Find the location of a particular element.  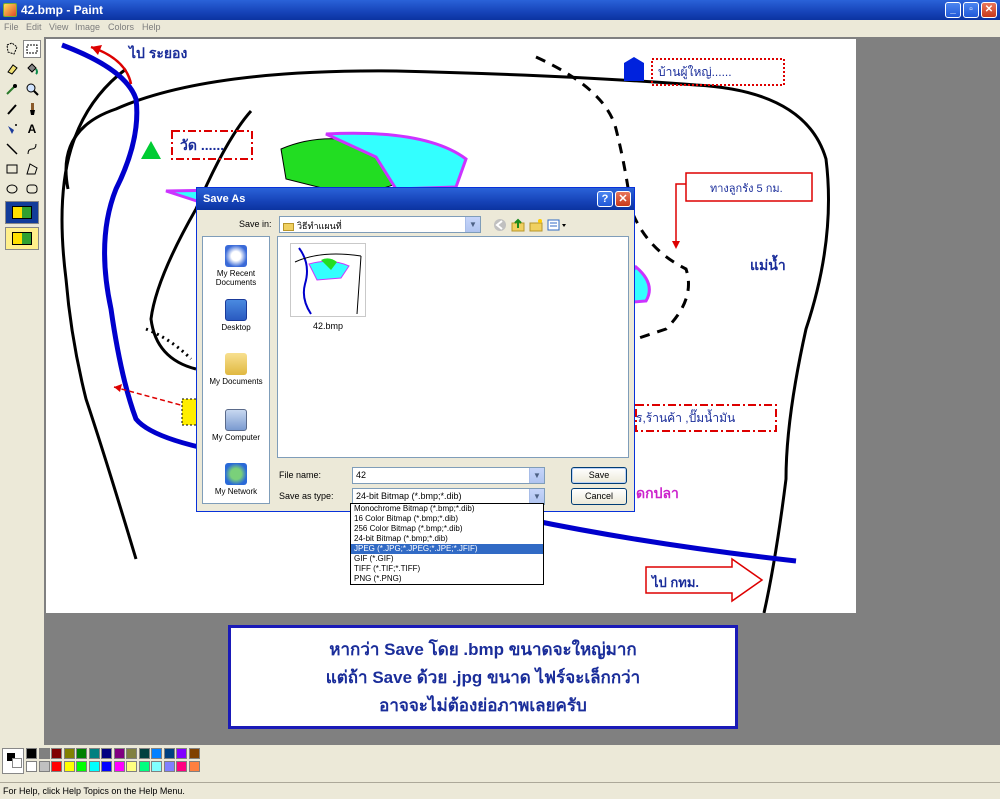

file-name-input: 42 ▼ is located at coordinates (448, 475).